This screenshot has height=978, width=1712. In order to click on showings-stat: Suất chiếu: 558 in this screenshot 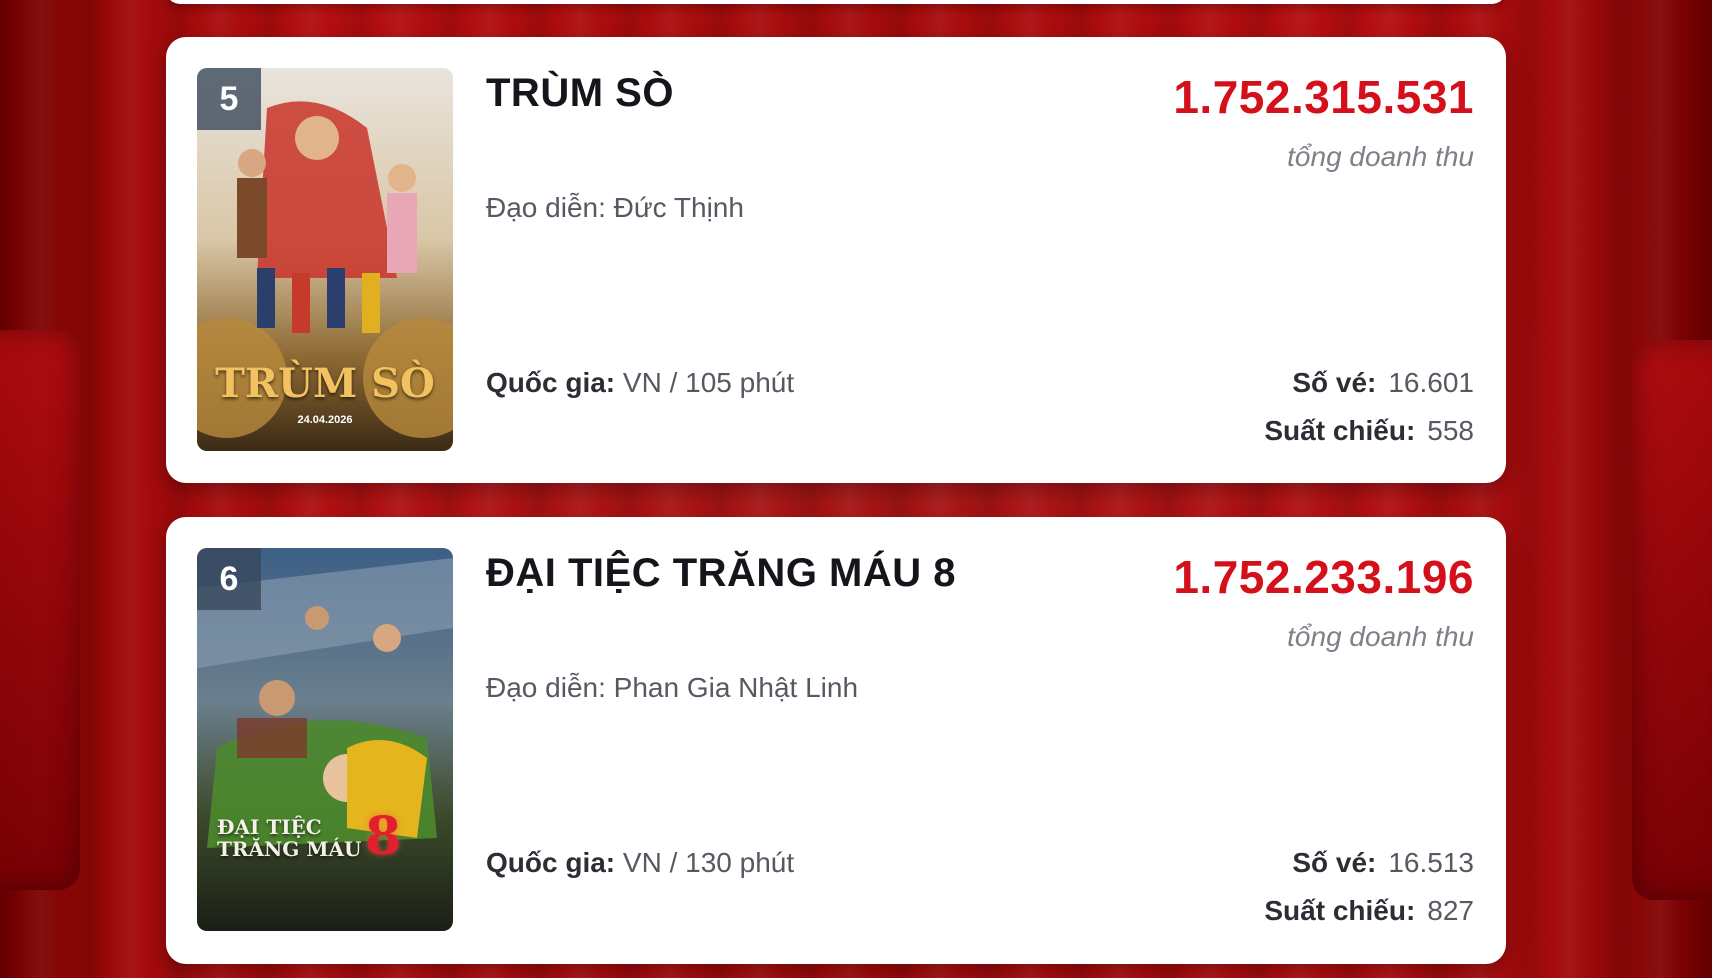, I will do `click(1369, 431)`.